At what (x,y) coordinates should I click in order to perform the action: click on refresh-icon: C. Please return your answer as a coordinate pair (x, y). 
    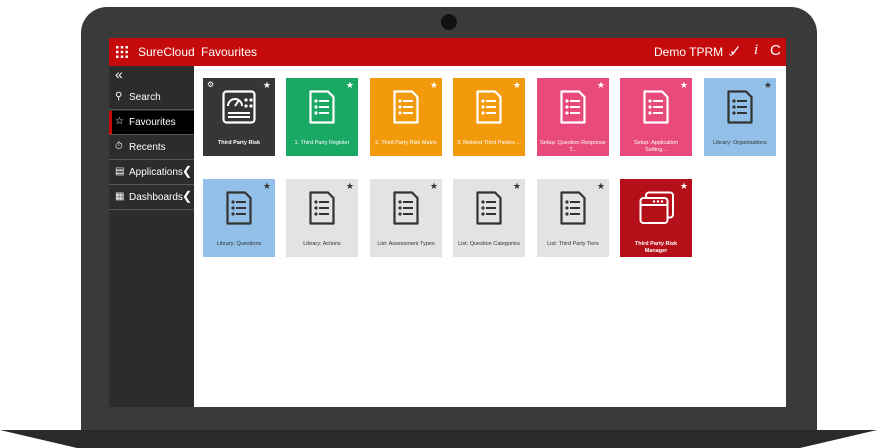
    Looking at the image, I should click on (775, 50).